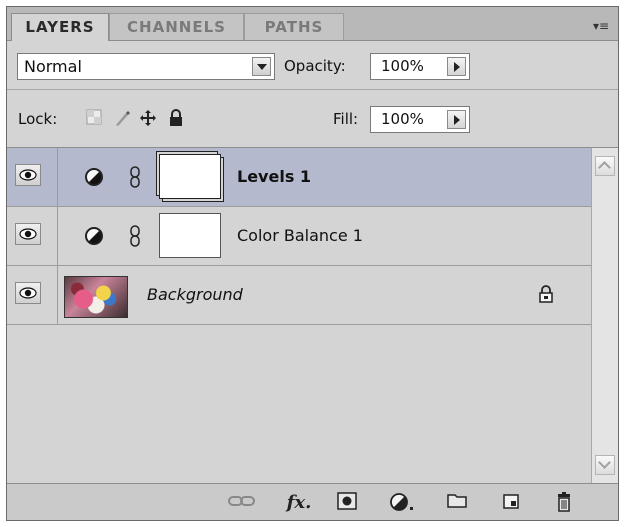  I want to click on blend-opacity-row: Normal Opacity: 100%, so click(312, 67).